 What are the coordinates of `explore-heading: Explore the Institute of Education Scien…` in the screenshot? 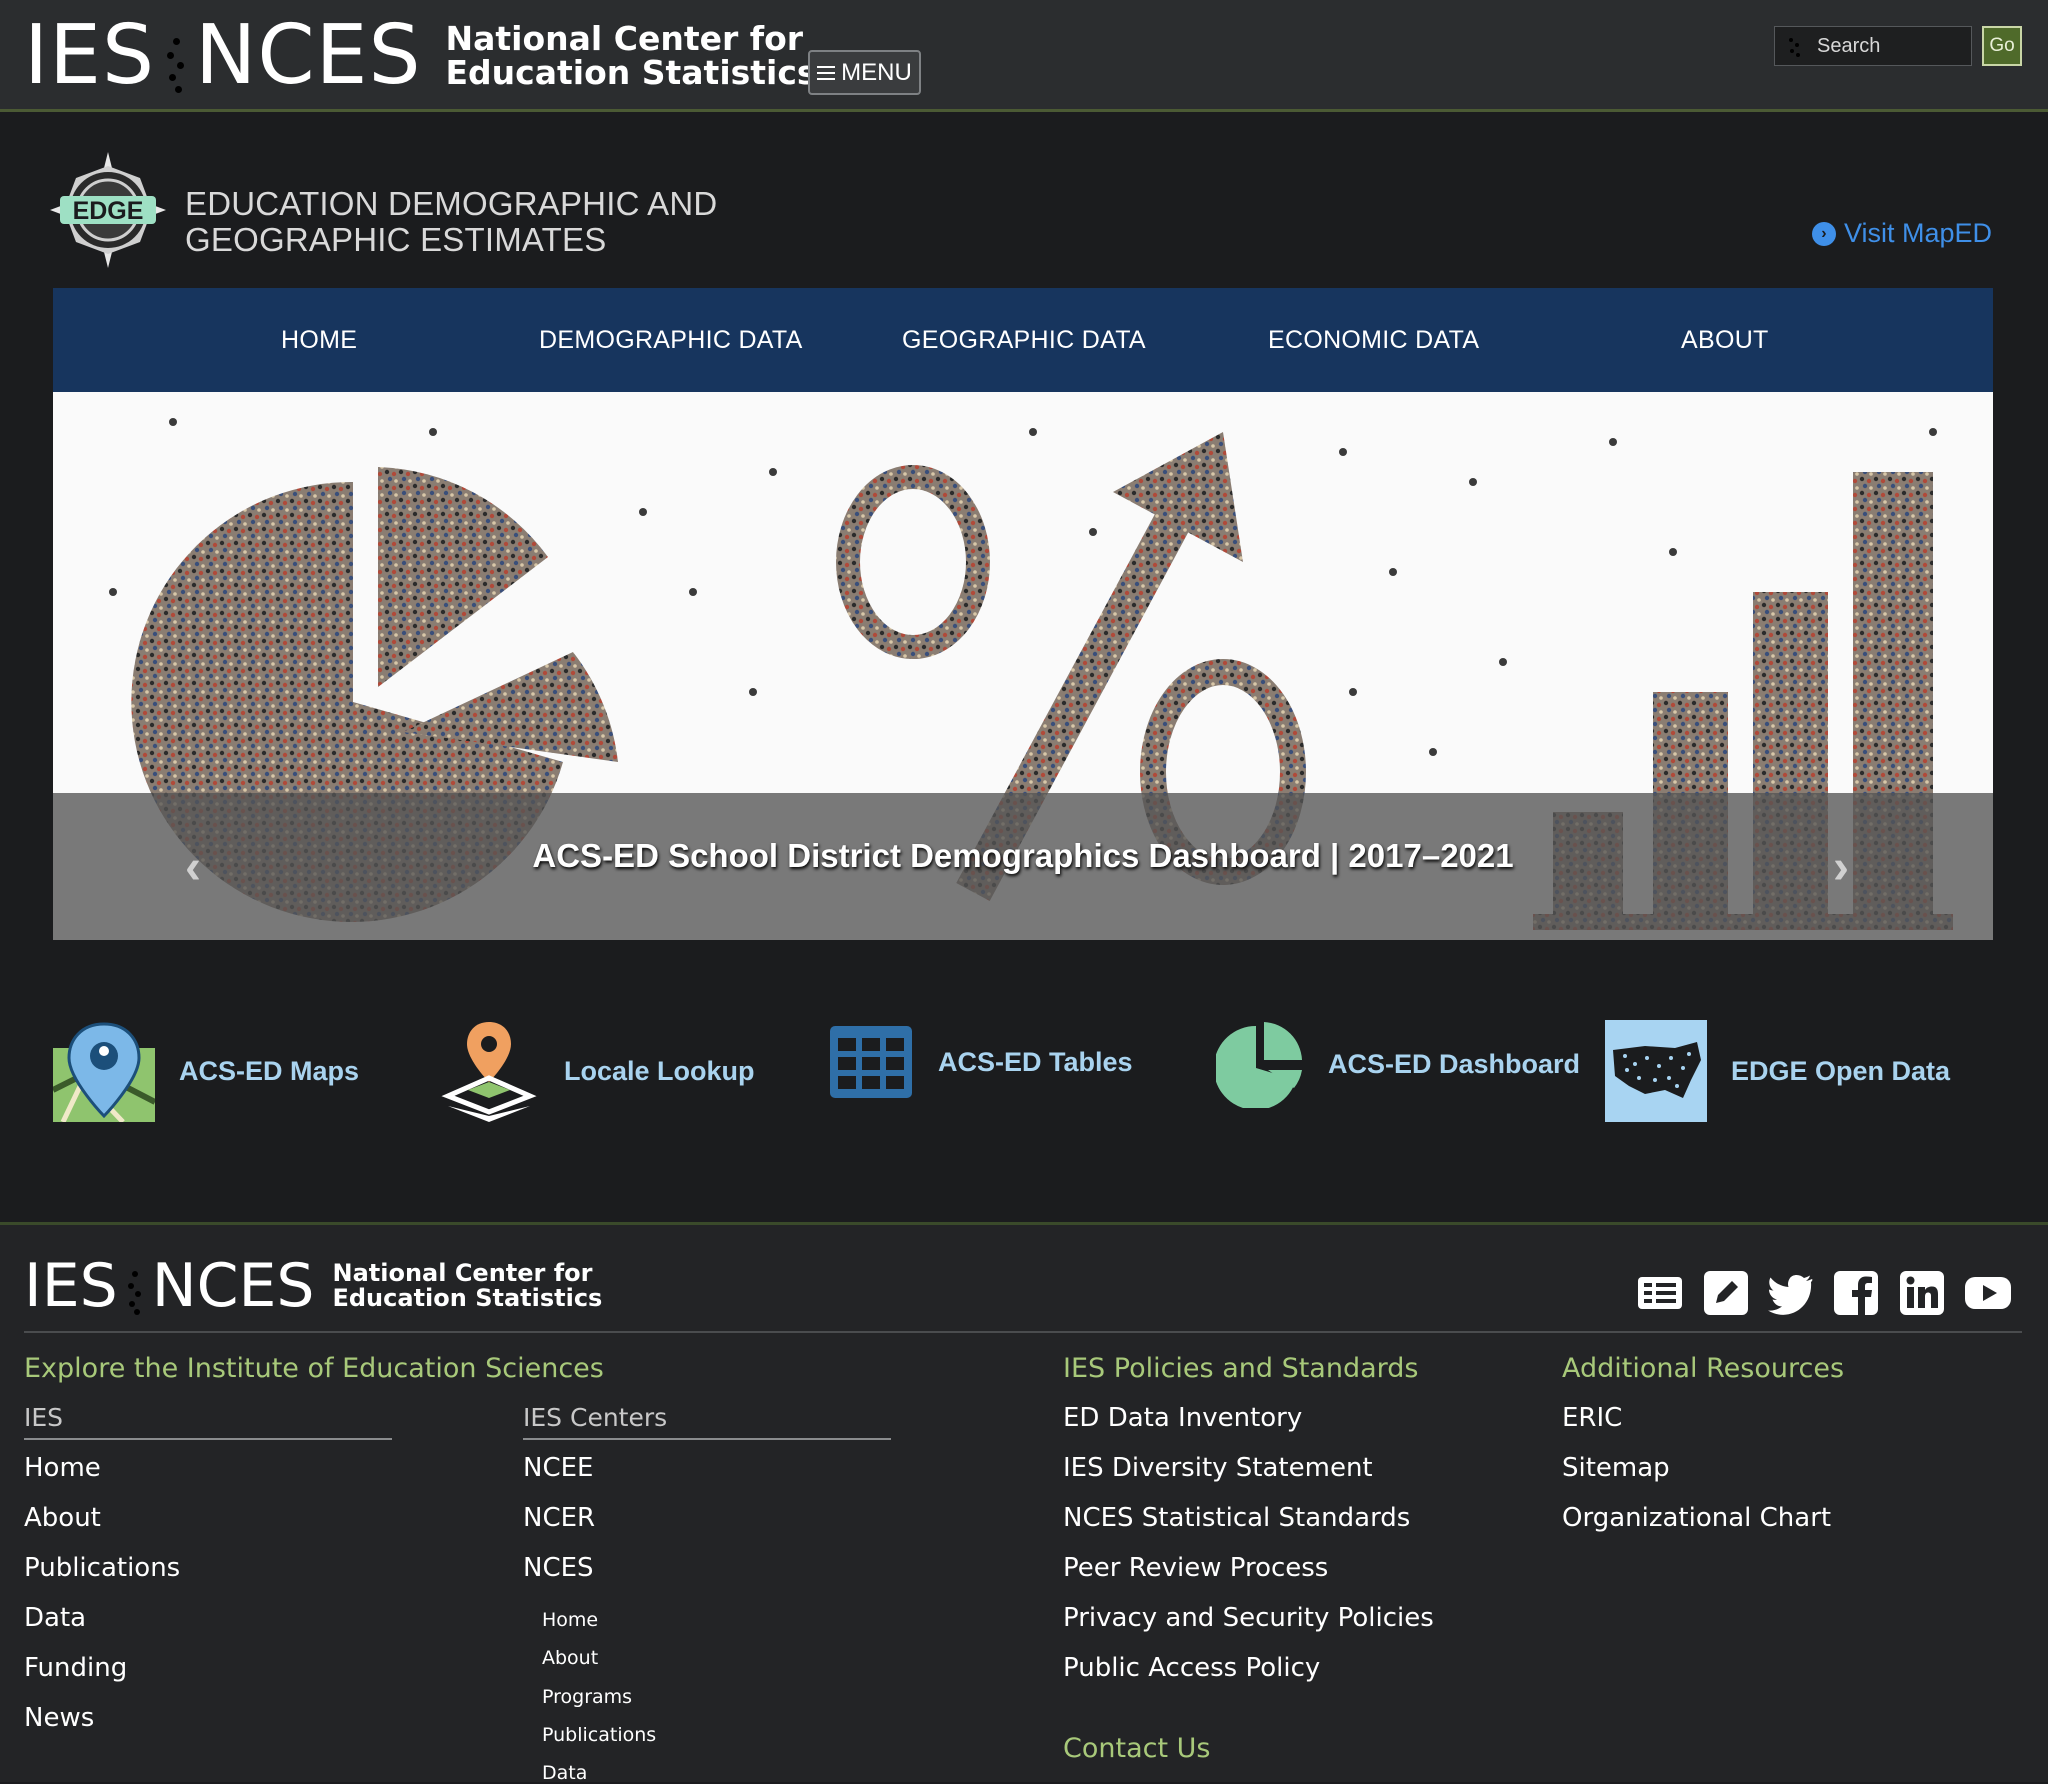 It's located at (314, 1368).